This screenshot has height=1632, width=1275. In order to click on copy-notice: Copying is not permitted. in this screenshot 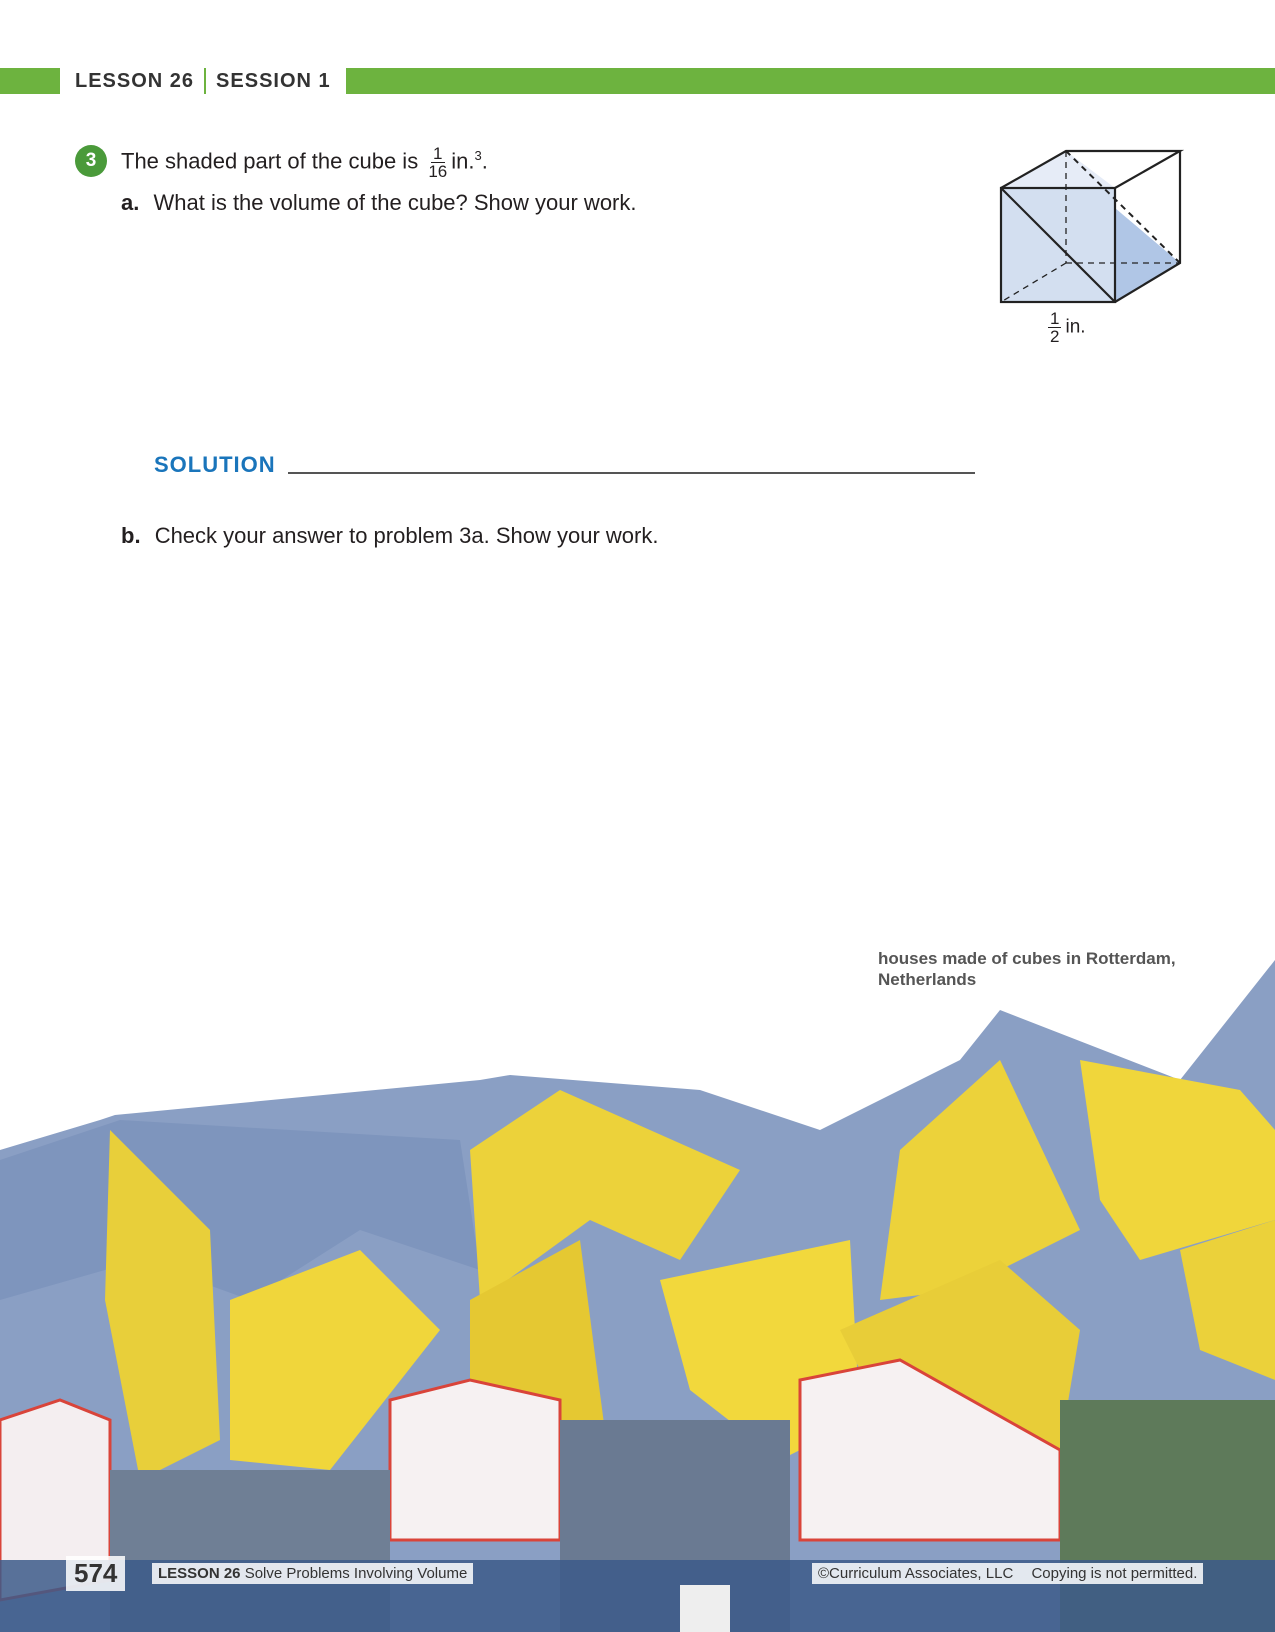, I will do `click(1114, 1573)`.